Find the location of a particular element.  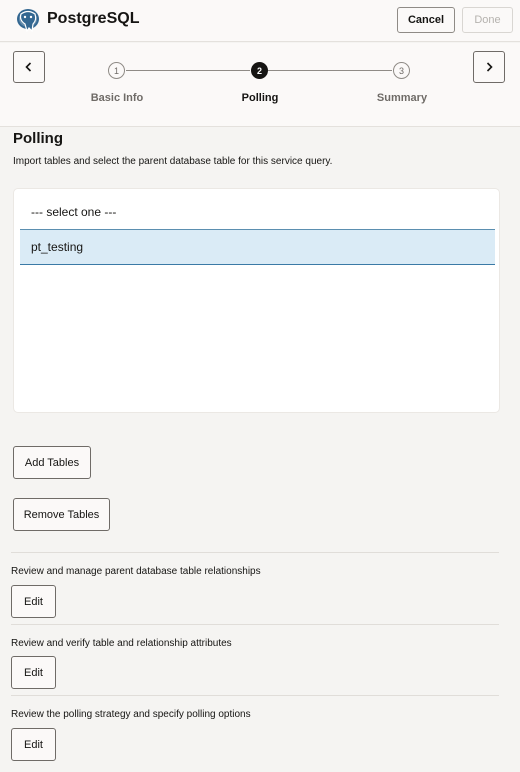

step-3-indicator: 3 is located at coordinates (401, 70).